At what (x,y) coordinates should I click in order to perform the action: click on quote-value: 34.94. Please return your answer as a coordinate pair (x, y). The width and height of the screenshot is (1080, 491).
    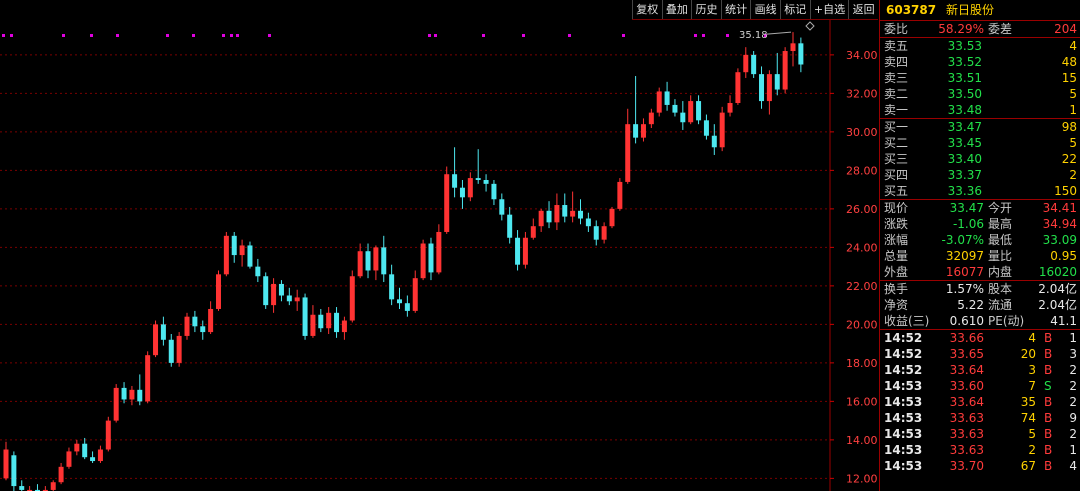
    Looking at the image, I should click on (1059, 224).